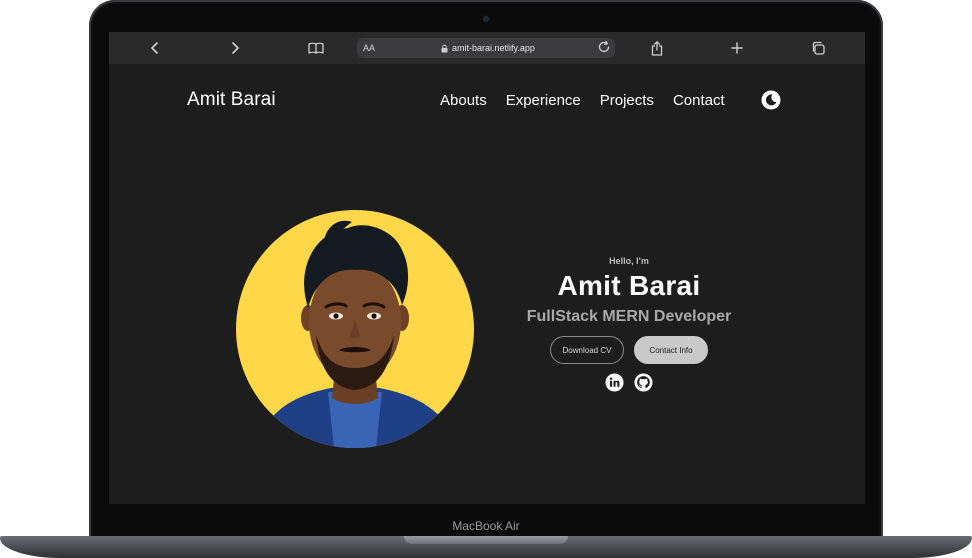 The width and height of the screenshot is (972, 558). I want to click on url-display: amit-barai.netlify.app, so click(488, 48).